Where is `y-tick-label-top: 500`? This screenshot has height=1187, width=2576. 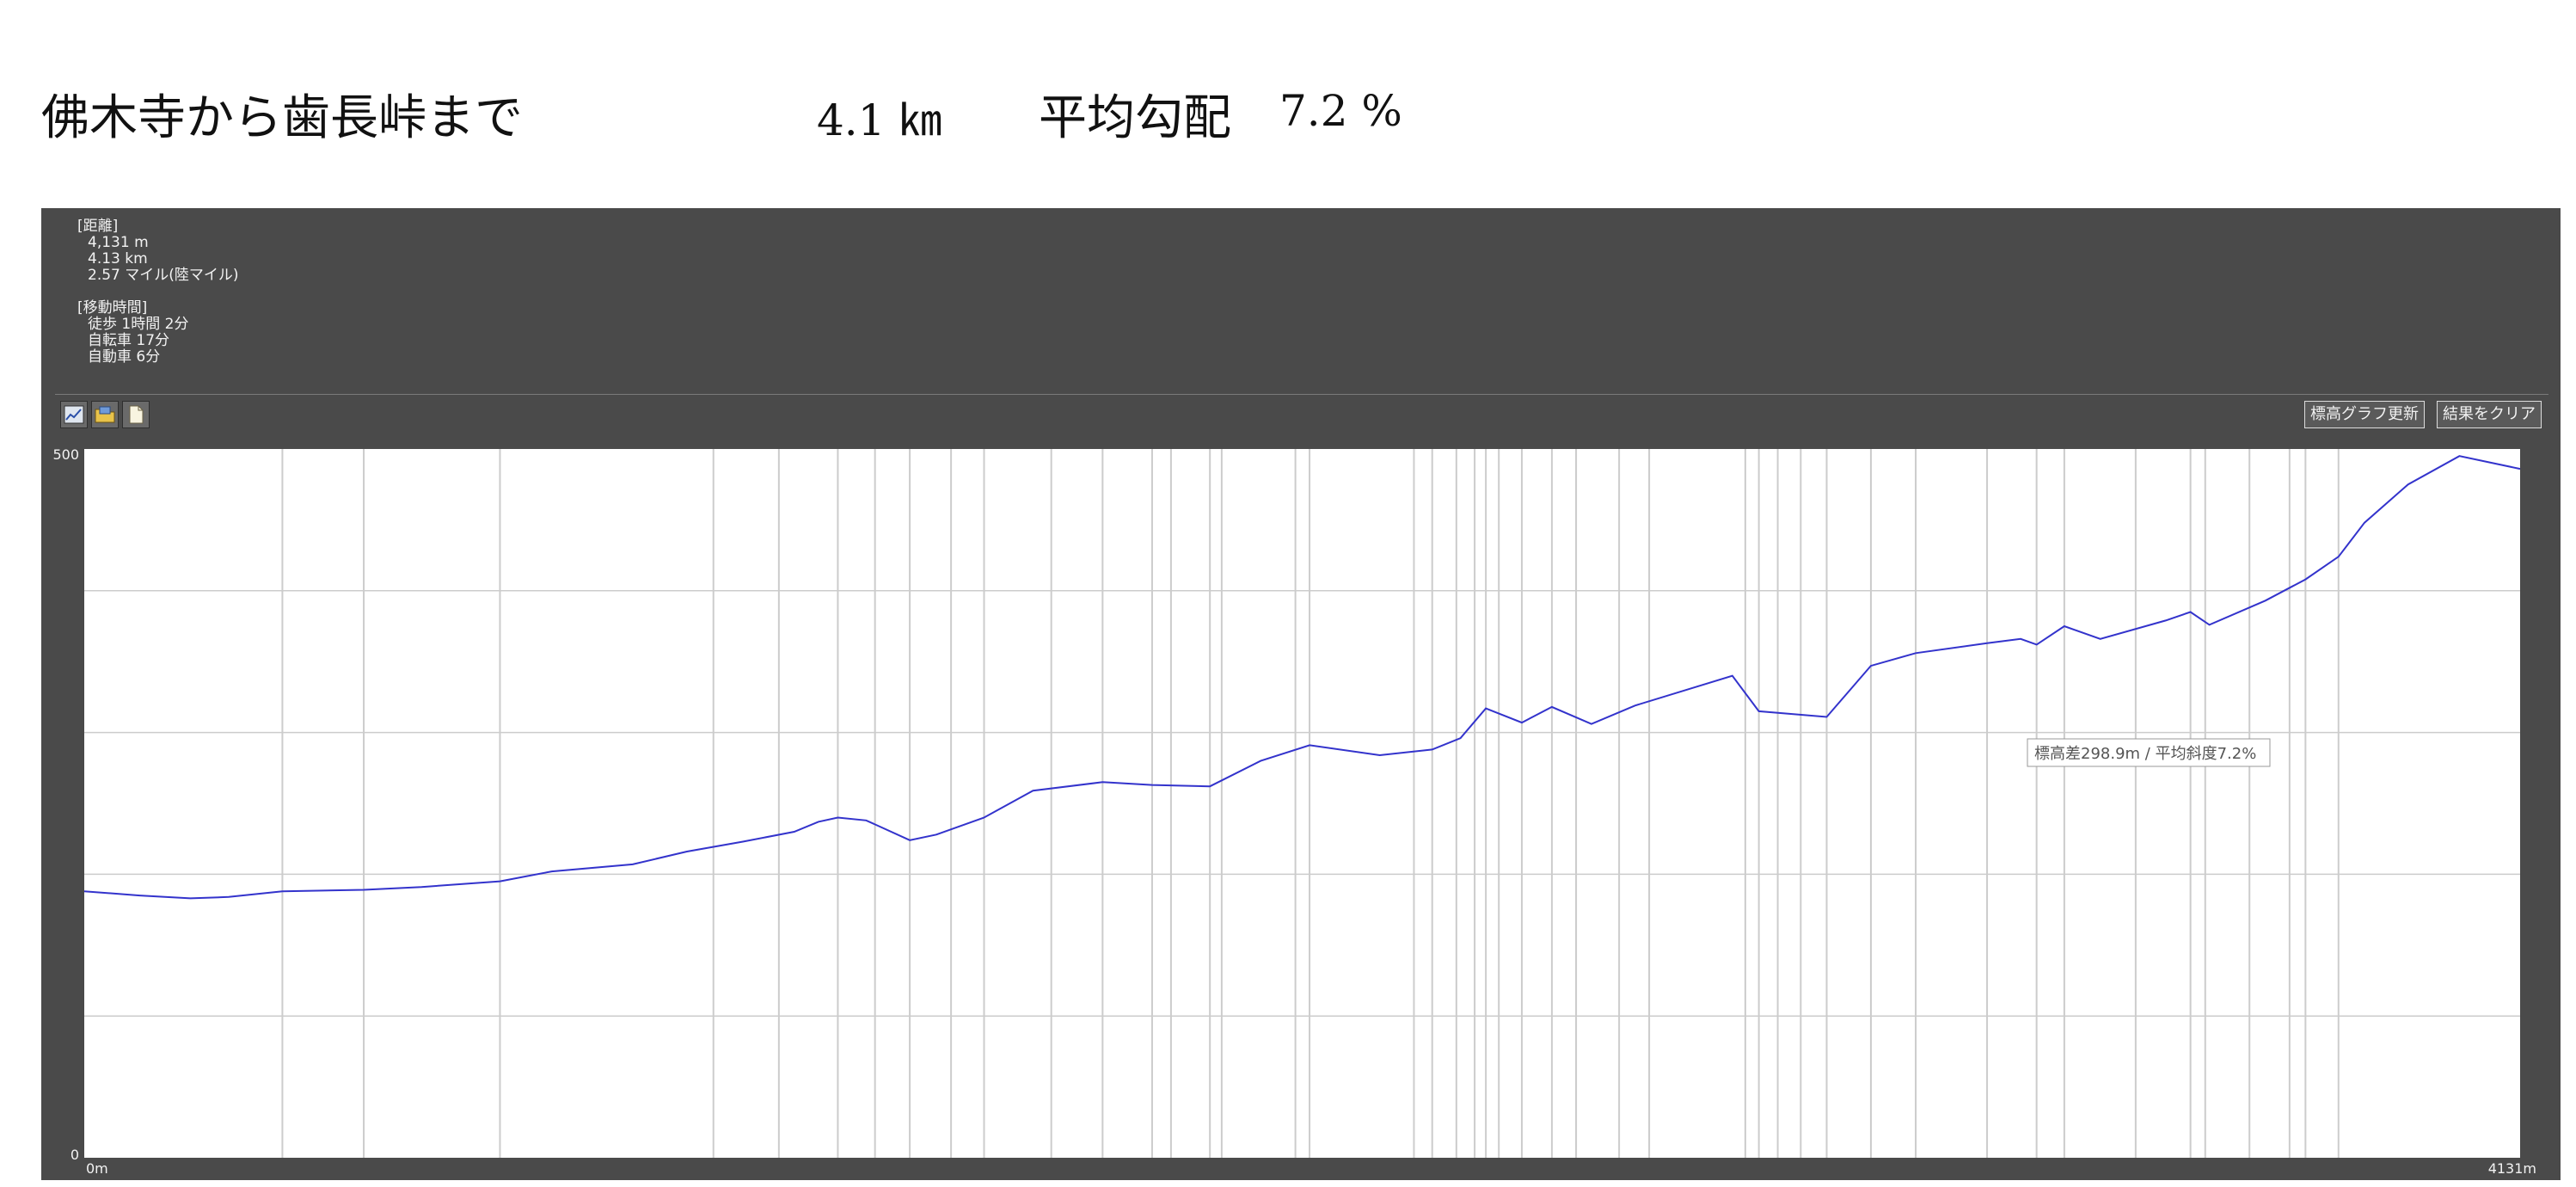 y-tick-label-top: 500 is located at coordinates (65, 456).